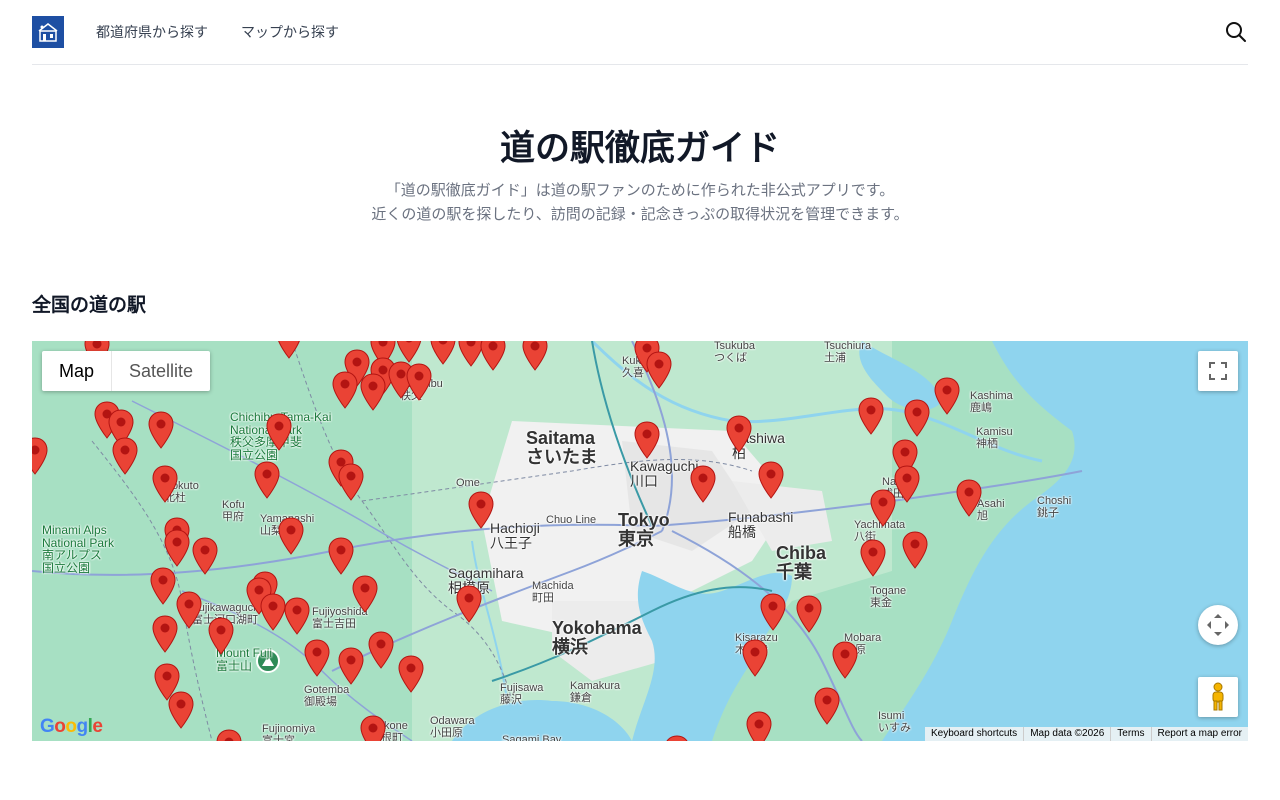  I want to click on terms-link: Terms, so click(1130, 734).